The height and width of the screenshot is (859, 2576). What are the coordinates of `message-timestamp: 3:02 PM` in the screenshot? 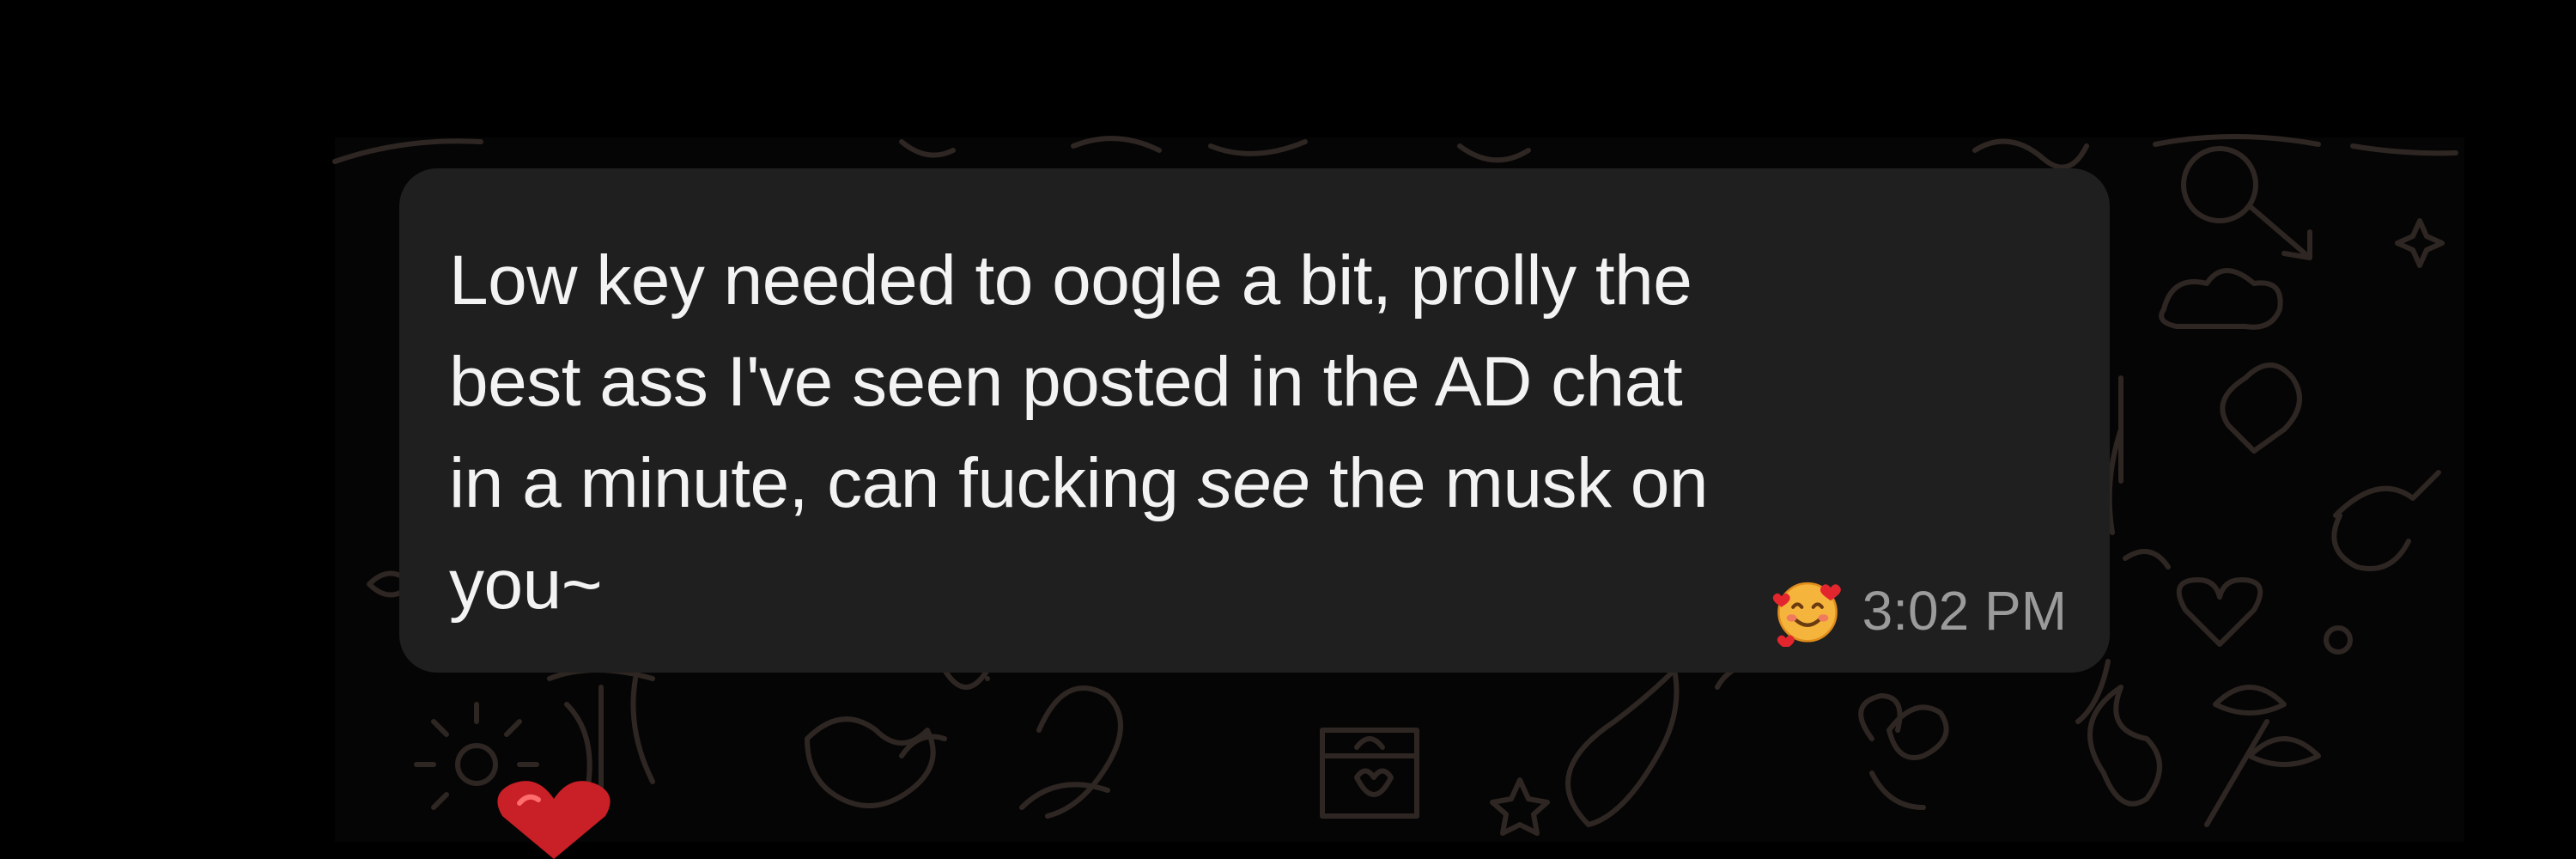 It's located at (1965, 611).